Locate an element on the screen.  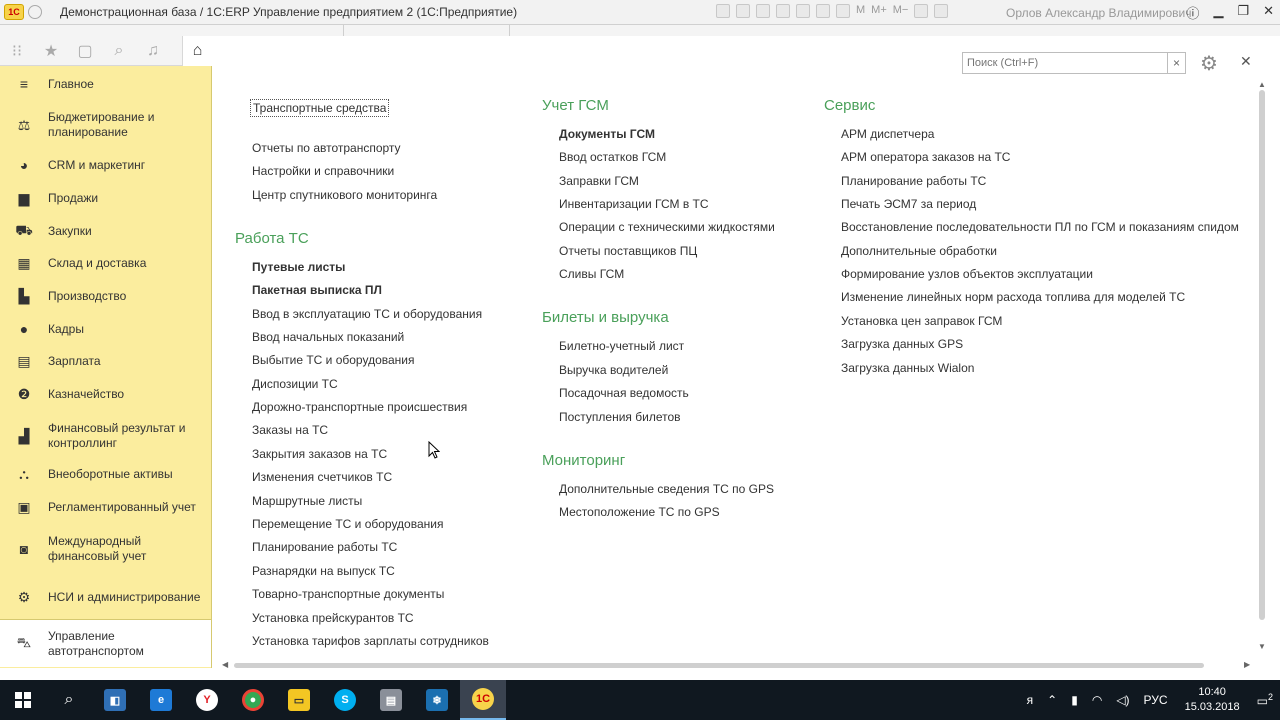
1c-app-icon: 1С is located at coordinates (483, 700).